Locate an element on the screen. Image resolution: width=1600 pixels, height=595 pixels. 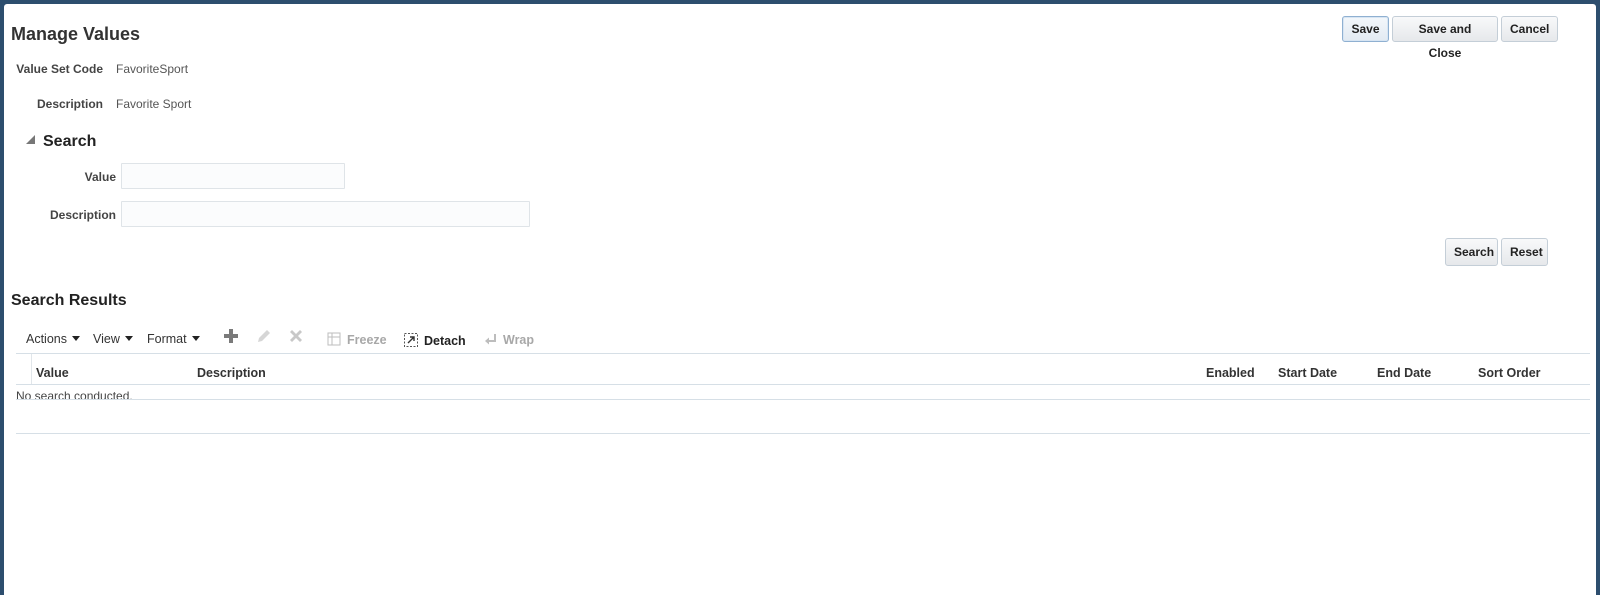
wrap-button: Wrap is located at coordinates (509, 339).